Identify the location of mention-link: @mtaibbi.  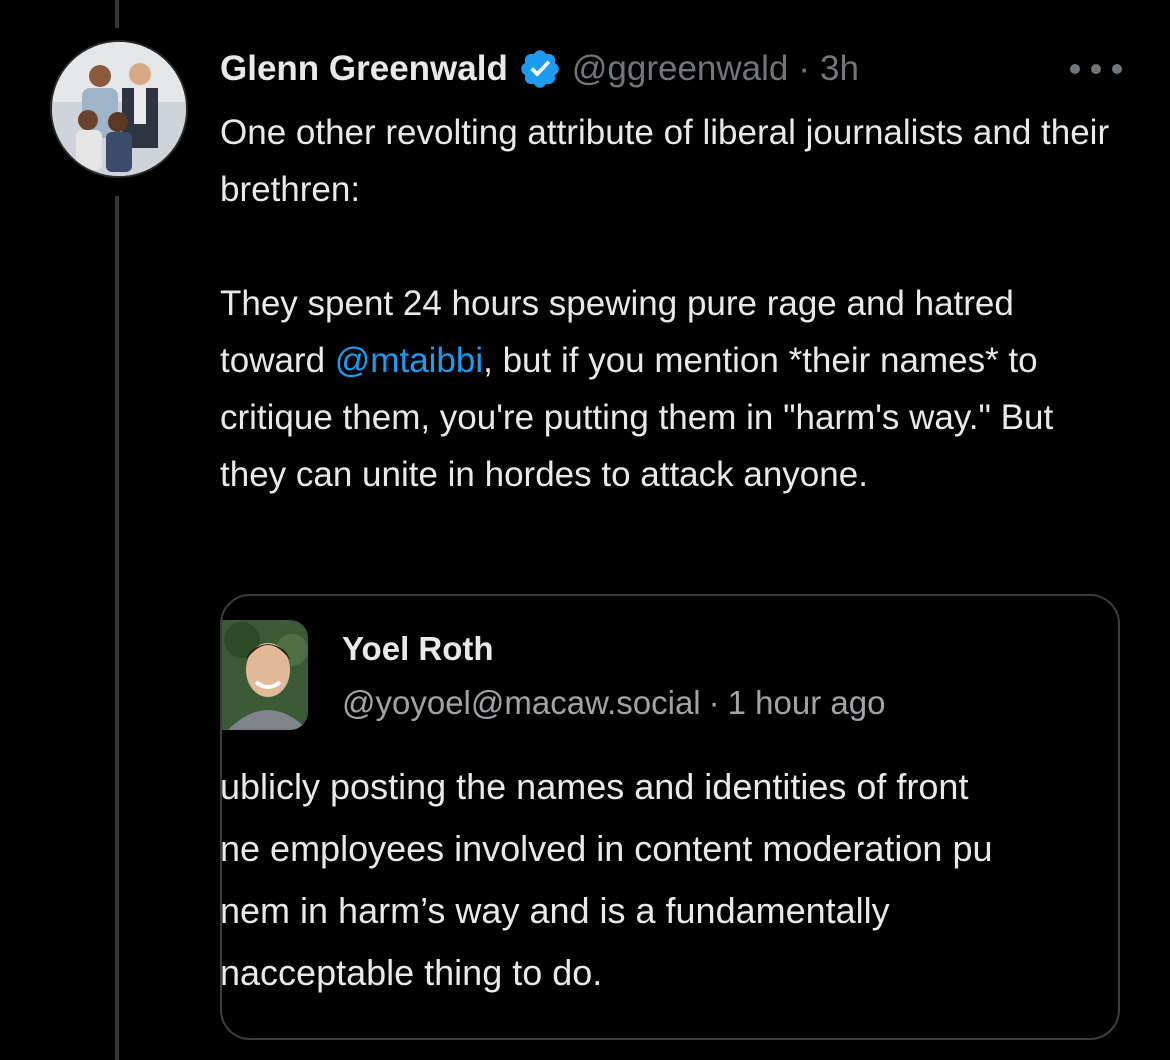
(409, 360).